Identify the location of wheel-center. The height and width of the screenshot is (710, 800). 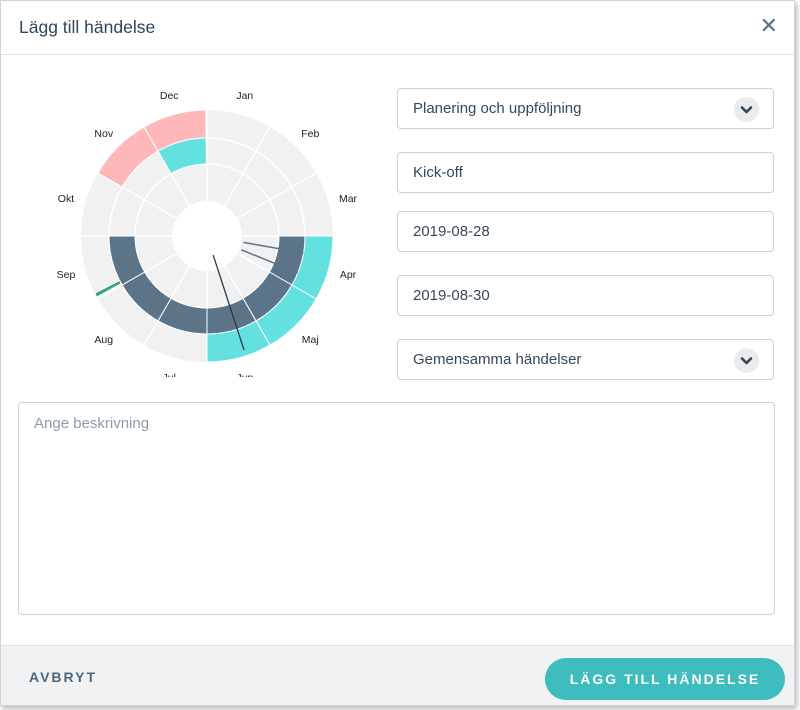
(207, 236).